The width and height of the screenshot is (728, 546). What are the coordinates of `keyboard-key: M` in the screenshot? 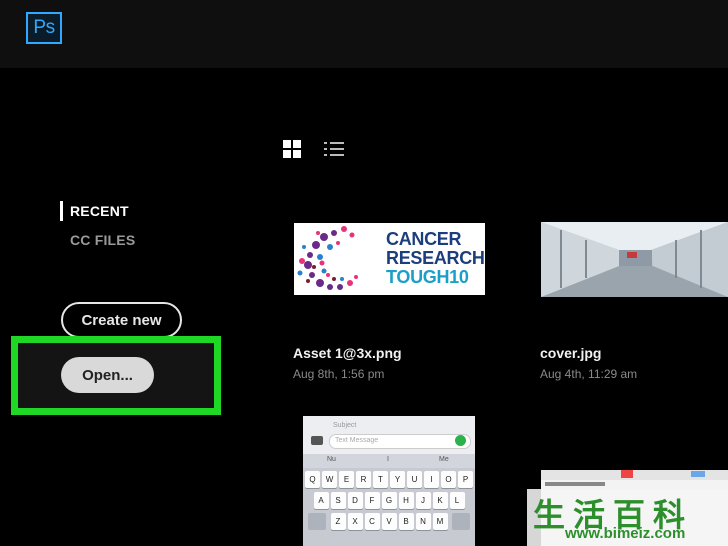 It's located at (440, 521).